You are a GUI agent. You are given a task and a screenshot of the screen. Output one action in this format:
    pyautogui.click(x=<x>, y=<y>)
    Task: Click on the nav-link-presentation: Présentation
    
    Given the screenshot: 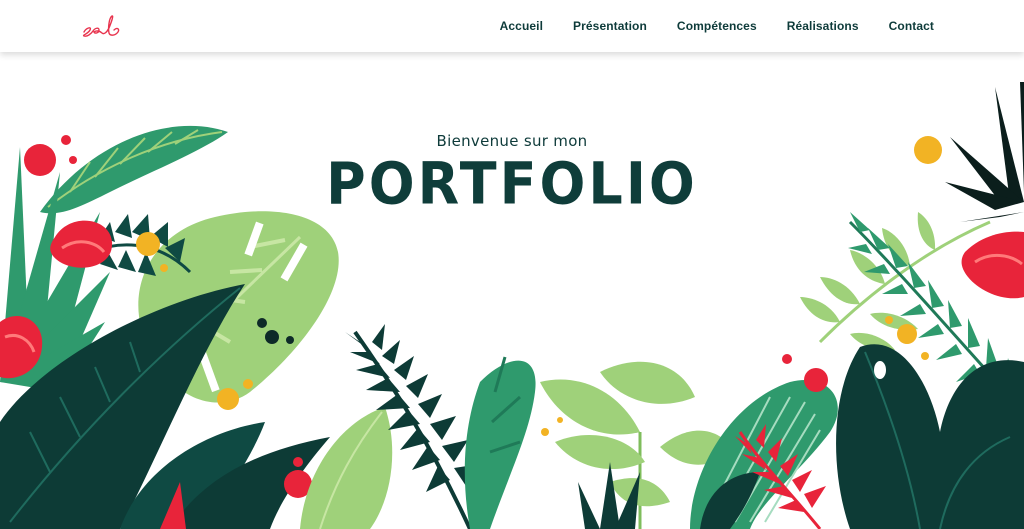 What is the action you would take?
    pyautogui.click(x=610, y=26)
    